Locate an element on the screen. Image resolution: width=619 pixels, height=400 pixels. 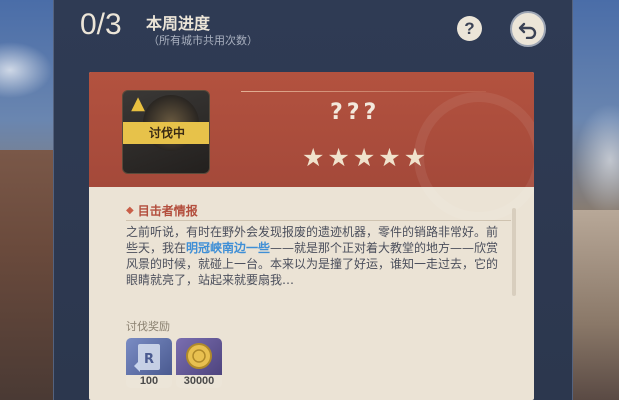
reward-item: 30000 is located at coordinates (199, 363).